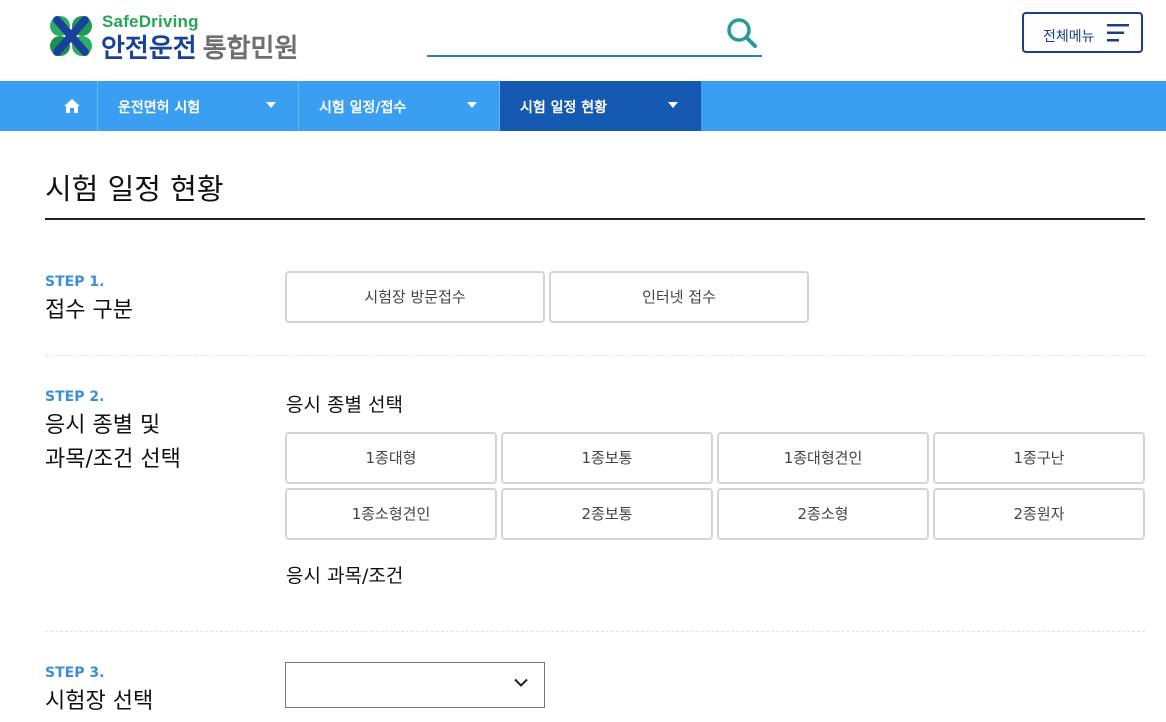  What do you see at coordinates (607, 514) in the screenshot?
I see `license-option-button: 2종보통` at bounding box center [607, 514].